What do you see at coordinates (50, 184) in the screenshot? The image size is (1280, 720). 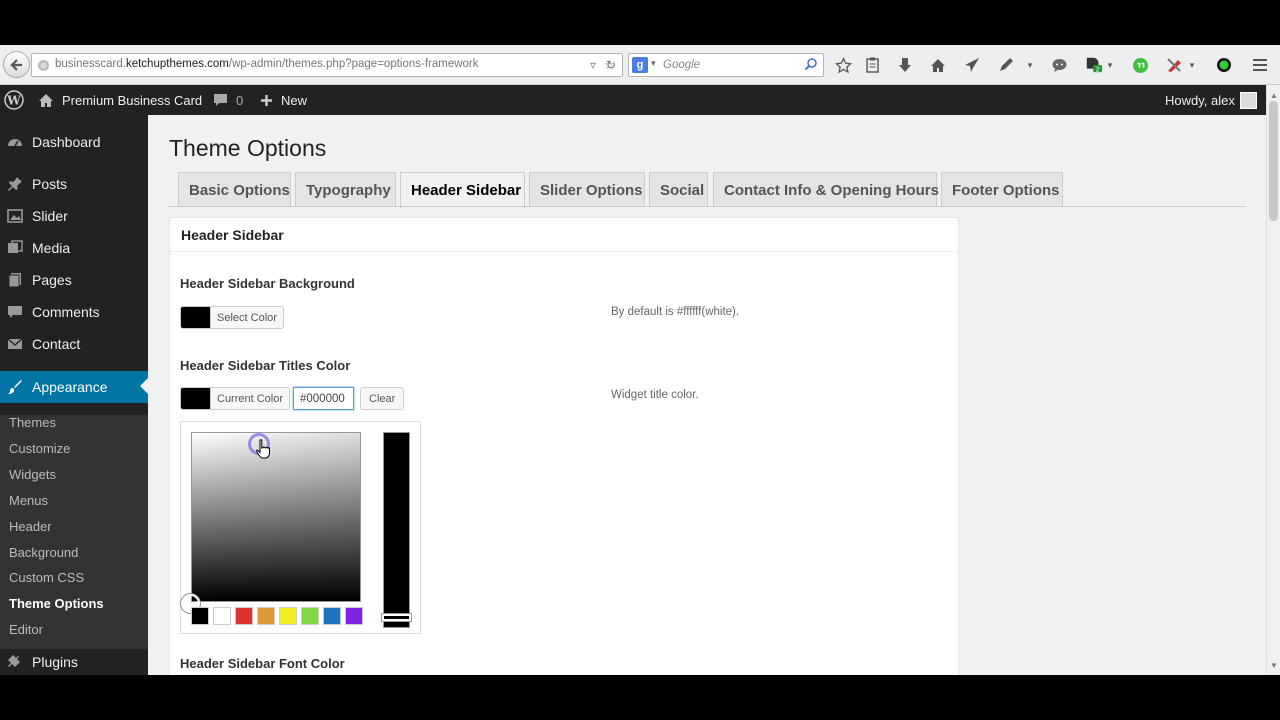 I see `sidebar-item-label: Posts` at bounding box center [50, 184].